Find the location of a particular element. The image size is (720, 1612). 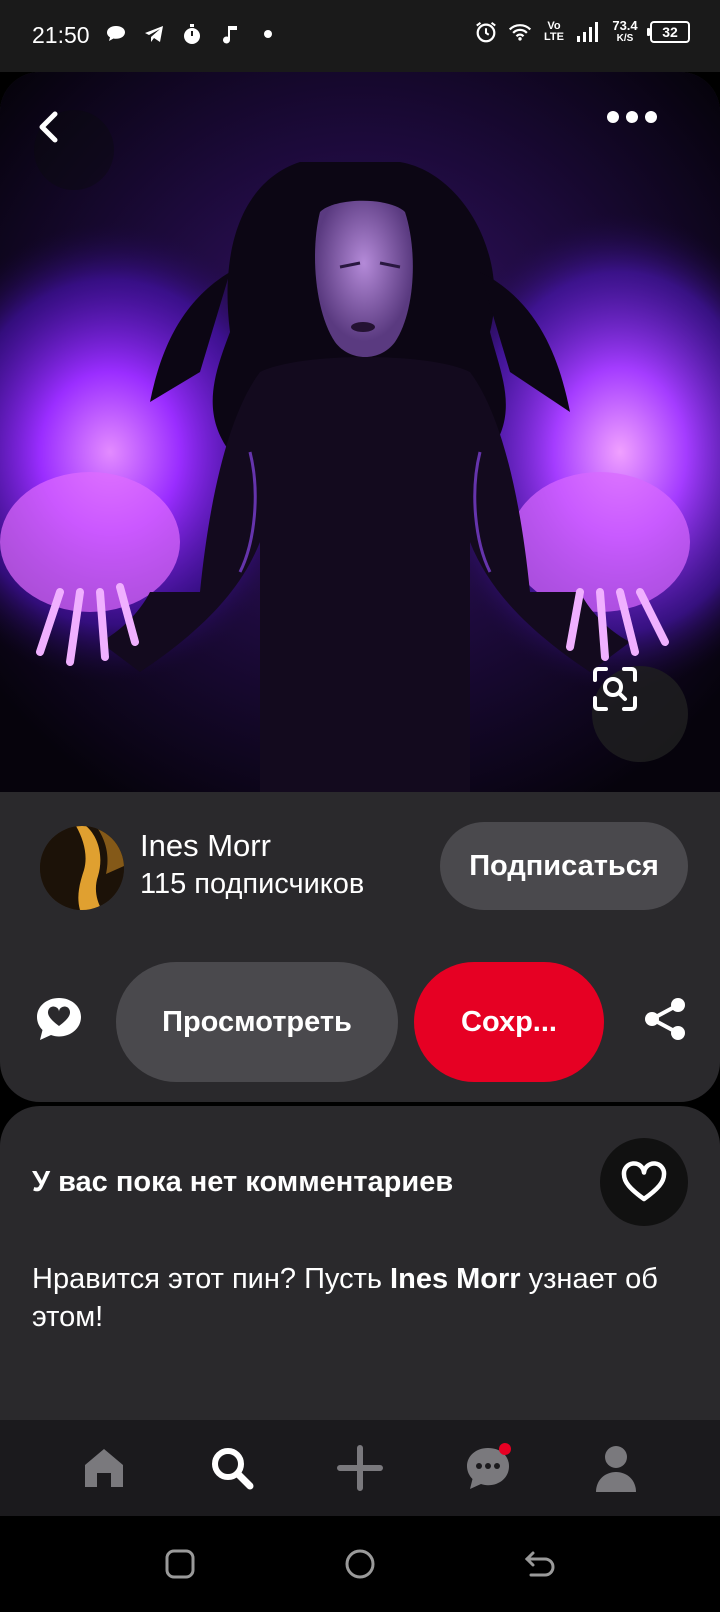

search-icon is located at coordinates (233, 1469).